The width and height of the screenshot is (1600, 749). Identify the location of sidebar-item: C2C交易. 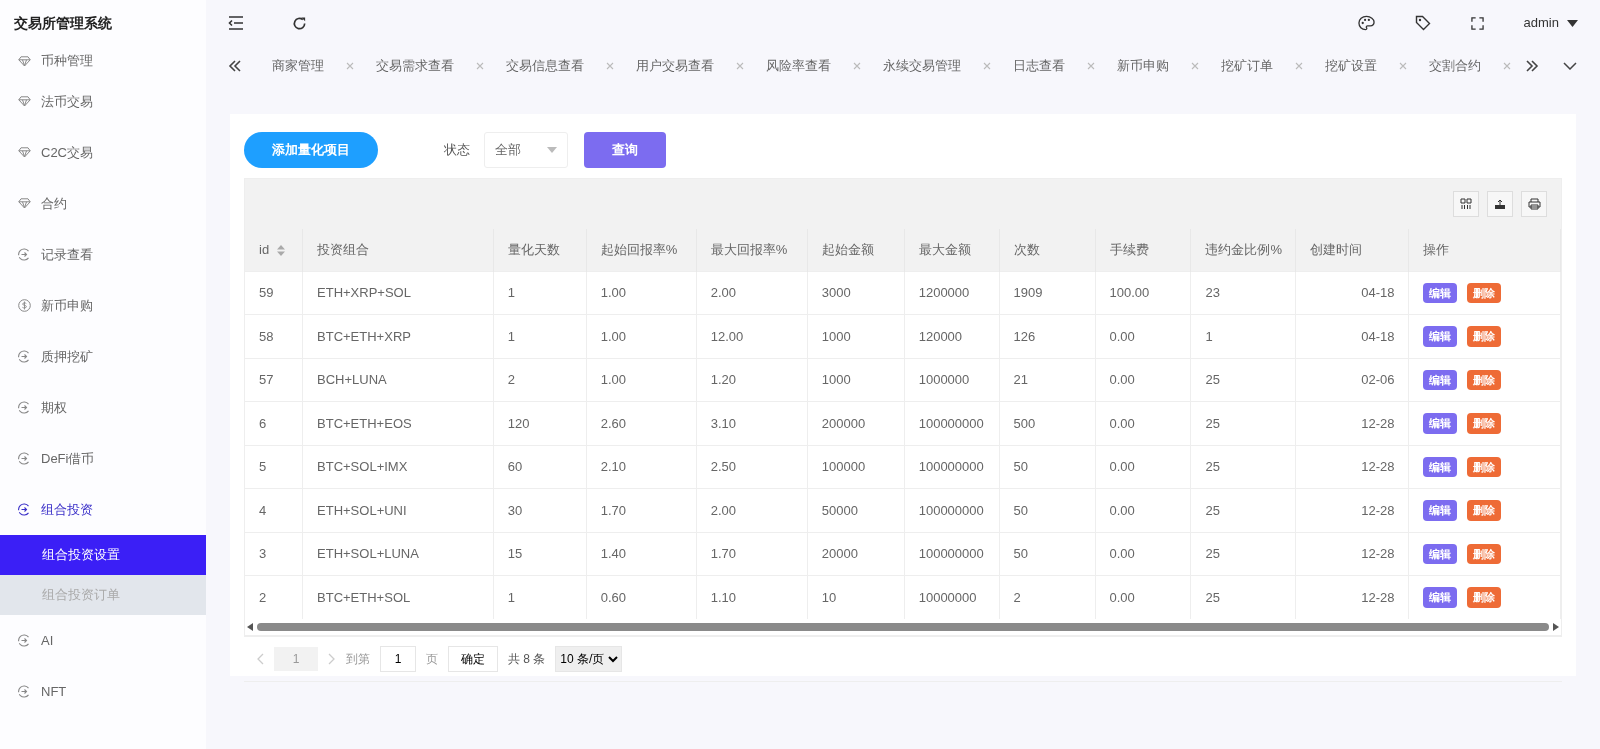
(103, 152).